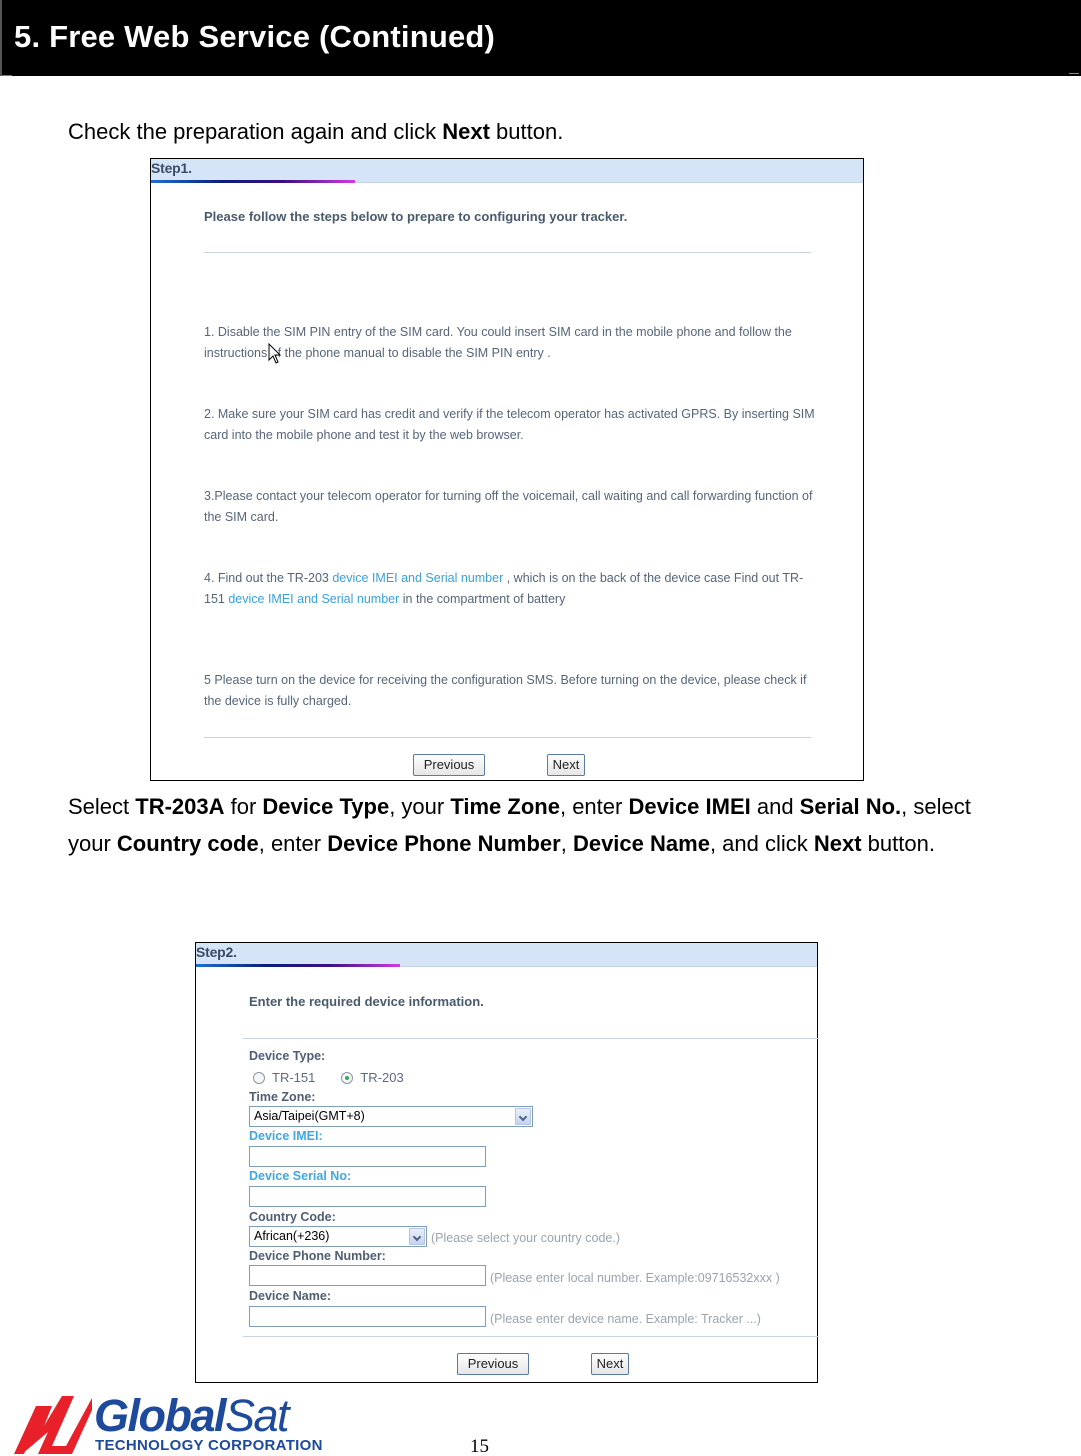 Image resolution: width=1081 pixels, height=1456 pixels. What do you see at coordinates (689, 806) in the screenshot?
I see `instruction-bold-term: Device IMEI` at bounding box center [689, 806].